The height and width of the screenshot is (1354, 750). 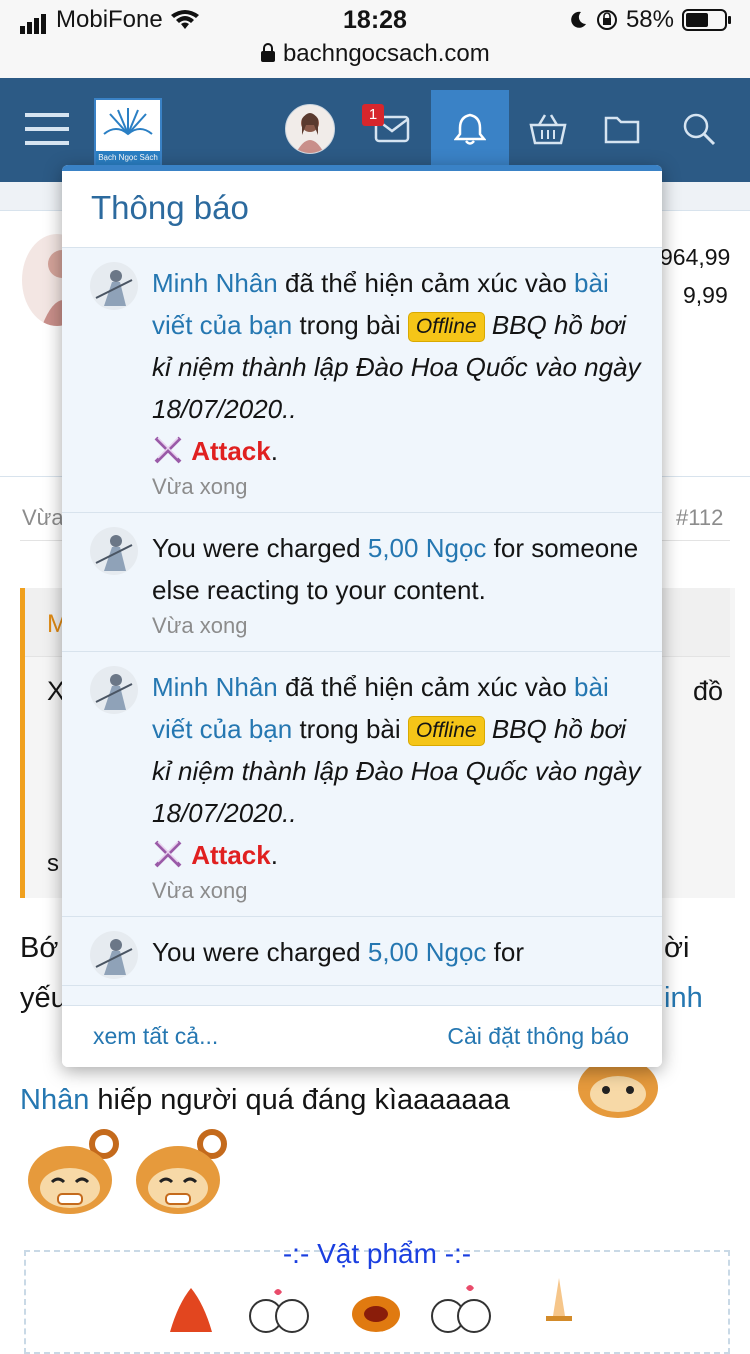 I want to click on popup-caret, so click(x=466, y=158).